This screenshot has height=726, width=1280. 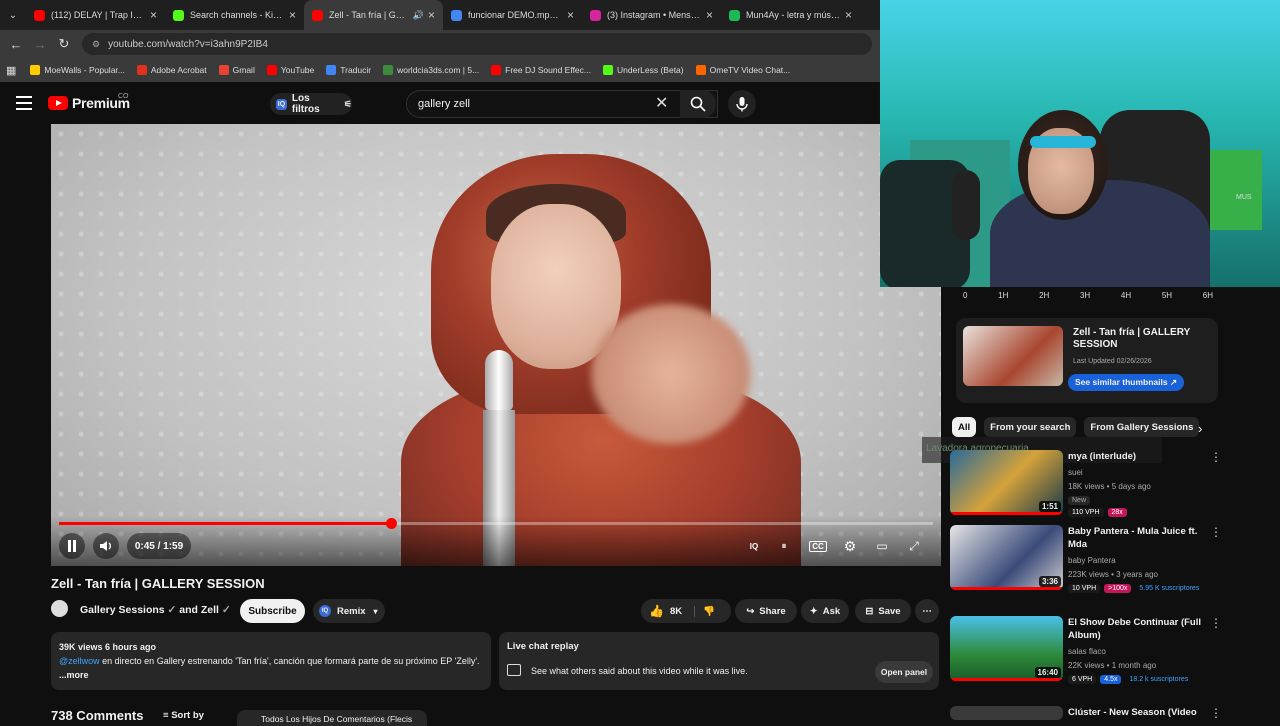 What do you see at coordinates (496, 523) in the screenshot?
I see `progress-bar` at bounding box center [496, 523].